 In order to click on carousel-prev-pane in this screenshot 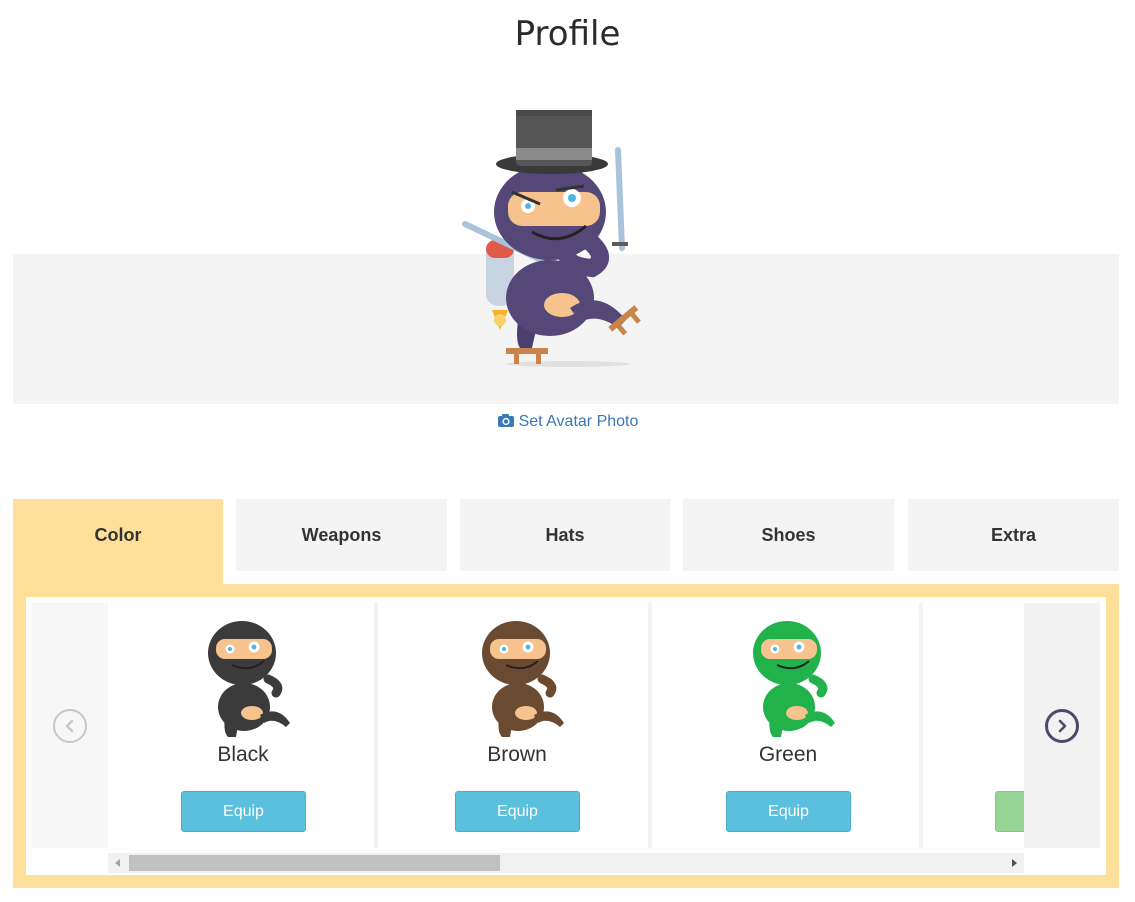, I will do `click(70, 725)`.